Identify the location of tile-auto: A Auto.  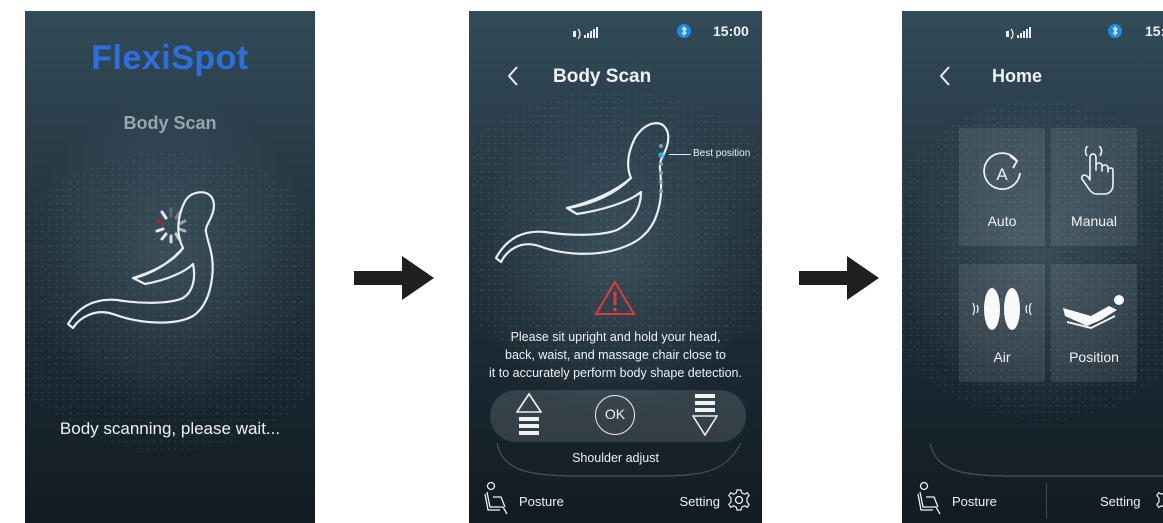
(1002, 187).